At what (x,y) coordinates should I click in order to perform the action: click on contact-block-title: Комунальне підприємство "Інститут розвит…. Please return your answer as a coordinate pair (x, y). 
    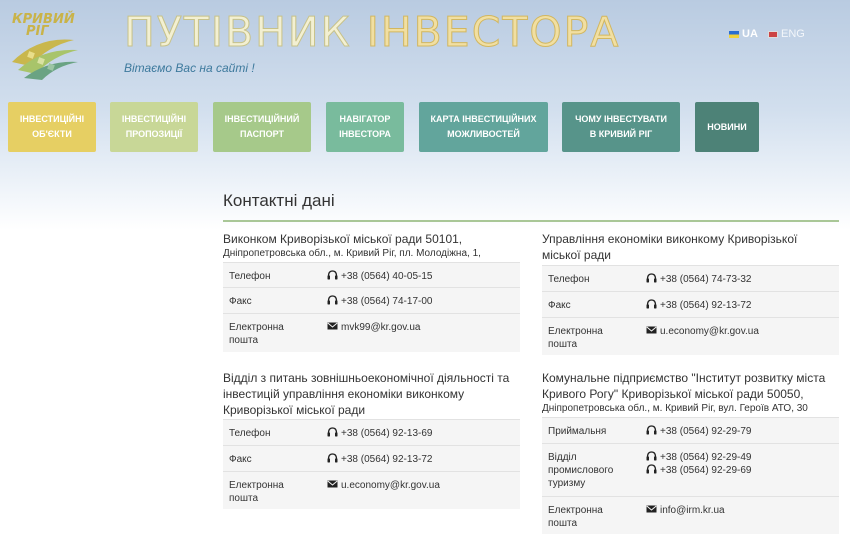
    Looking at the image, I should click on (690, 393).